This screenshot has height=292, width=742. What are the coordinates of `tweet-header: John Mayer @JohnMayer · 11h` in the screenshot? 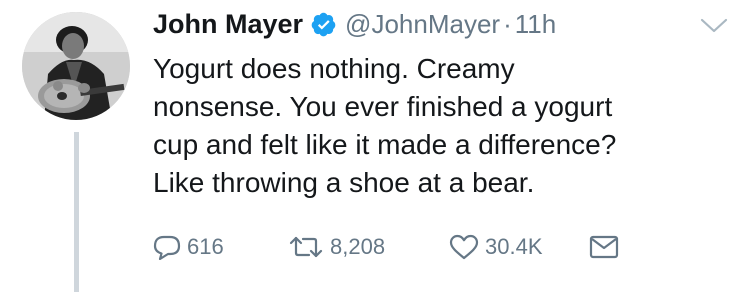 It's located at (440, 24).